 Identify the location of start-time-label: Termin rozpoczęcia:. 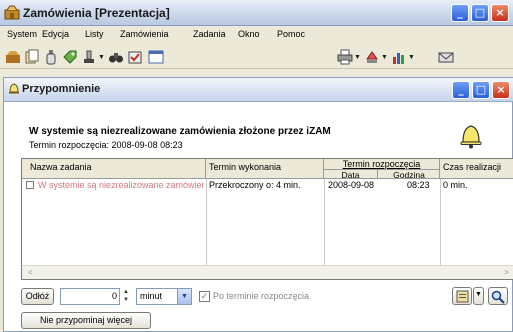
(69, 145).